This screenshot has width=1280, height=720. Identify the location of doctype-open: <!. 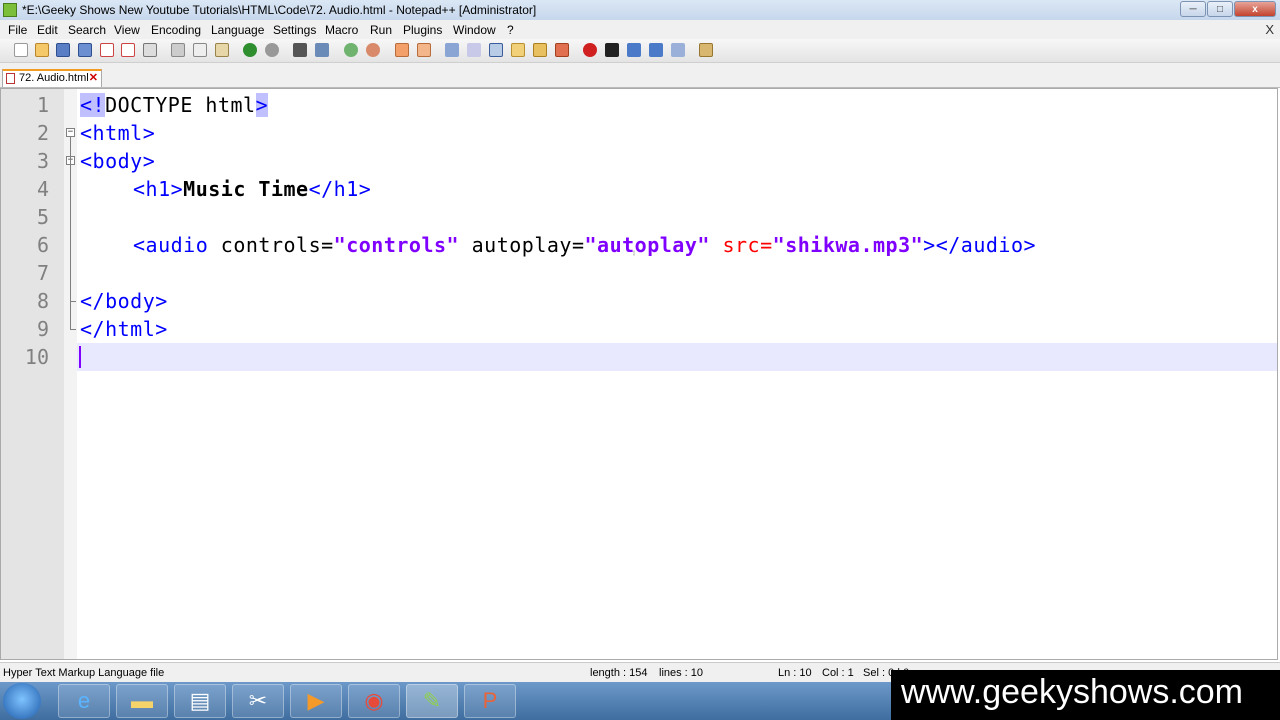
(93, 105).